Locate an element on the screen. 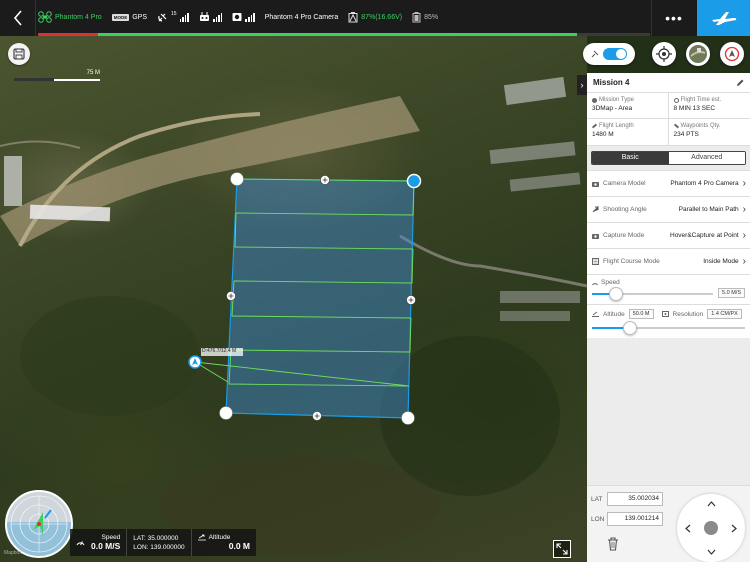  speed-icon is located at coordinates (595, 283).